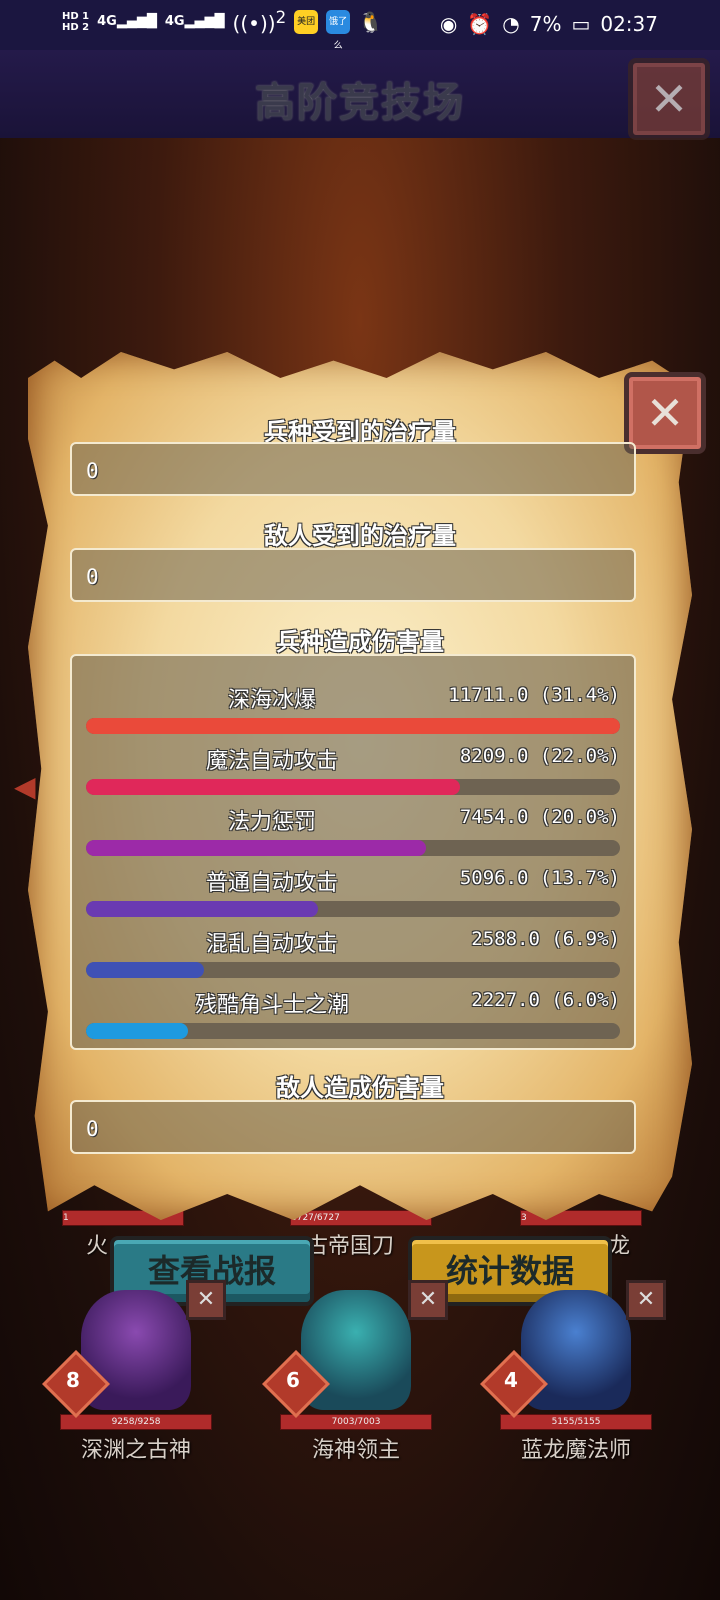 The width and height of the screenshot is (720, 1600). Describe the element at coordinates (524, 1218) in the screenshot. I see `unit-hp-text: 3` at that location.